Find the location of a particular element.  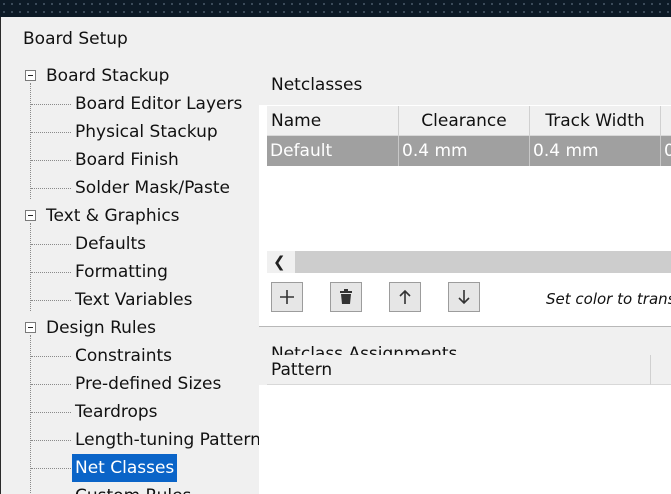

horizontal-scrollbar: ❮ is located at coordinates (469, 262).